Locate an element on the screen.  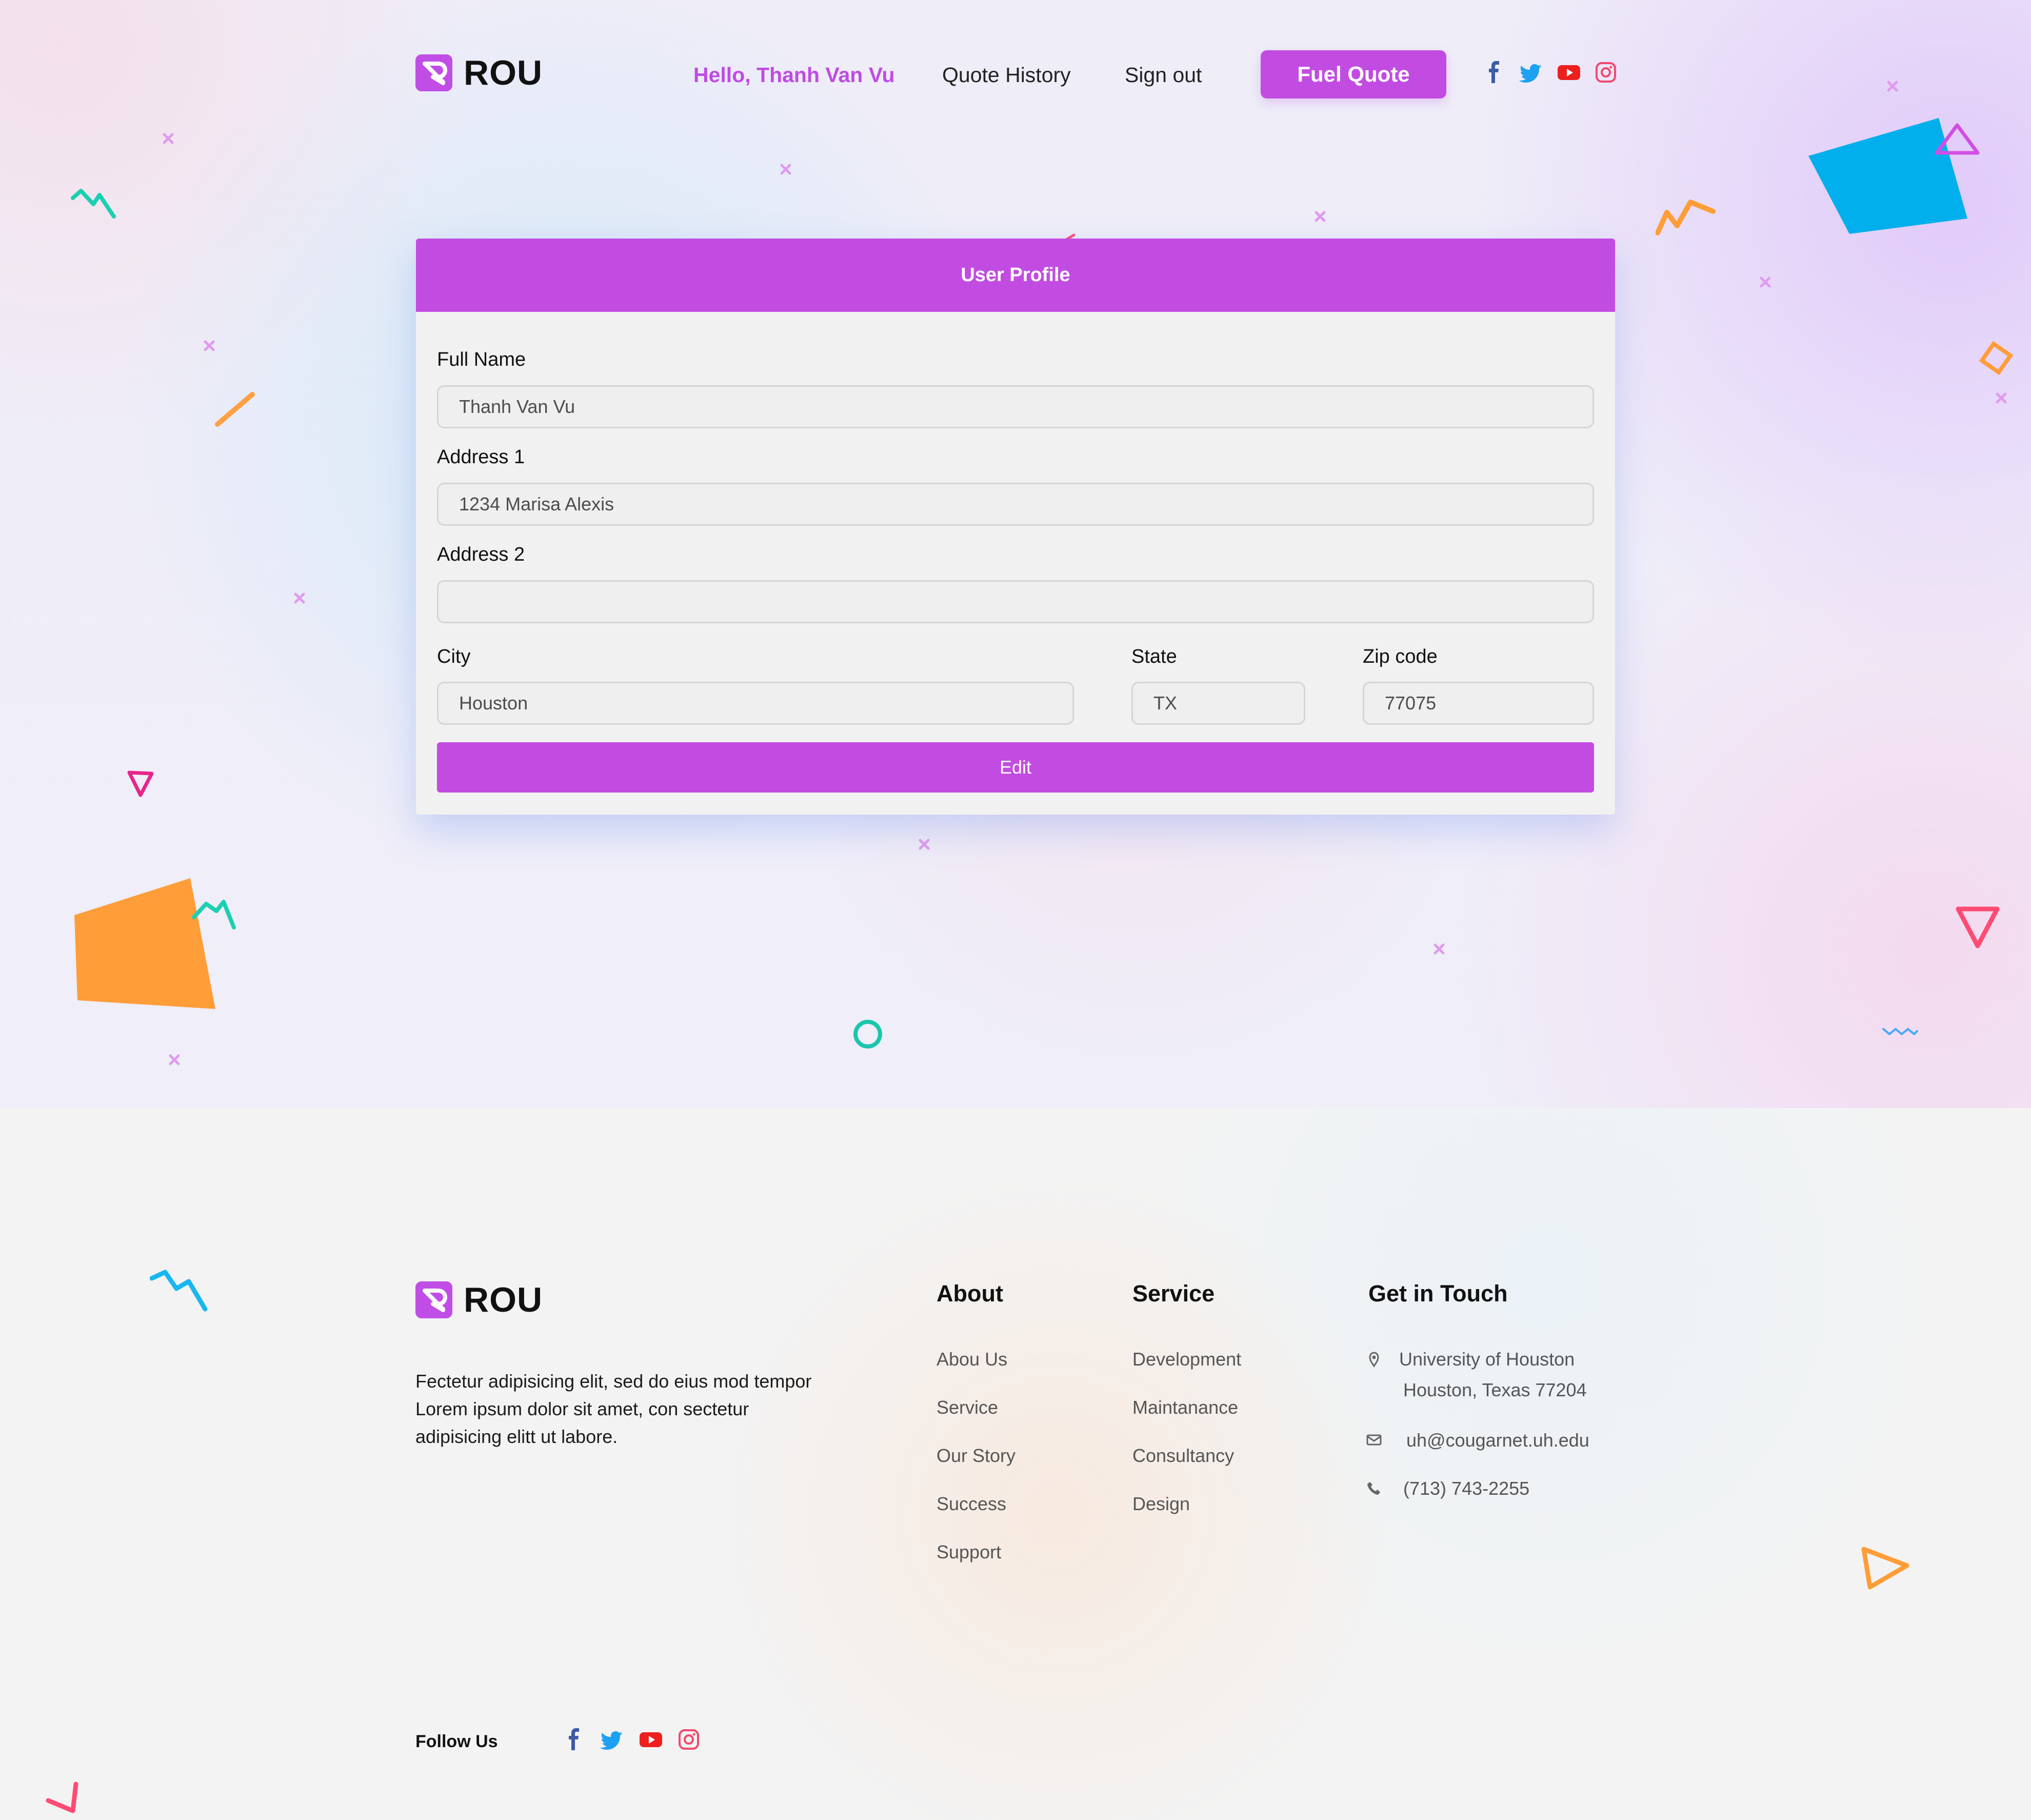
circle-decoration is located at coordinates (868, 1034).